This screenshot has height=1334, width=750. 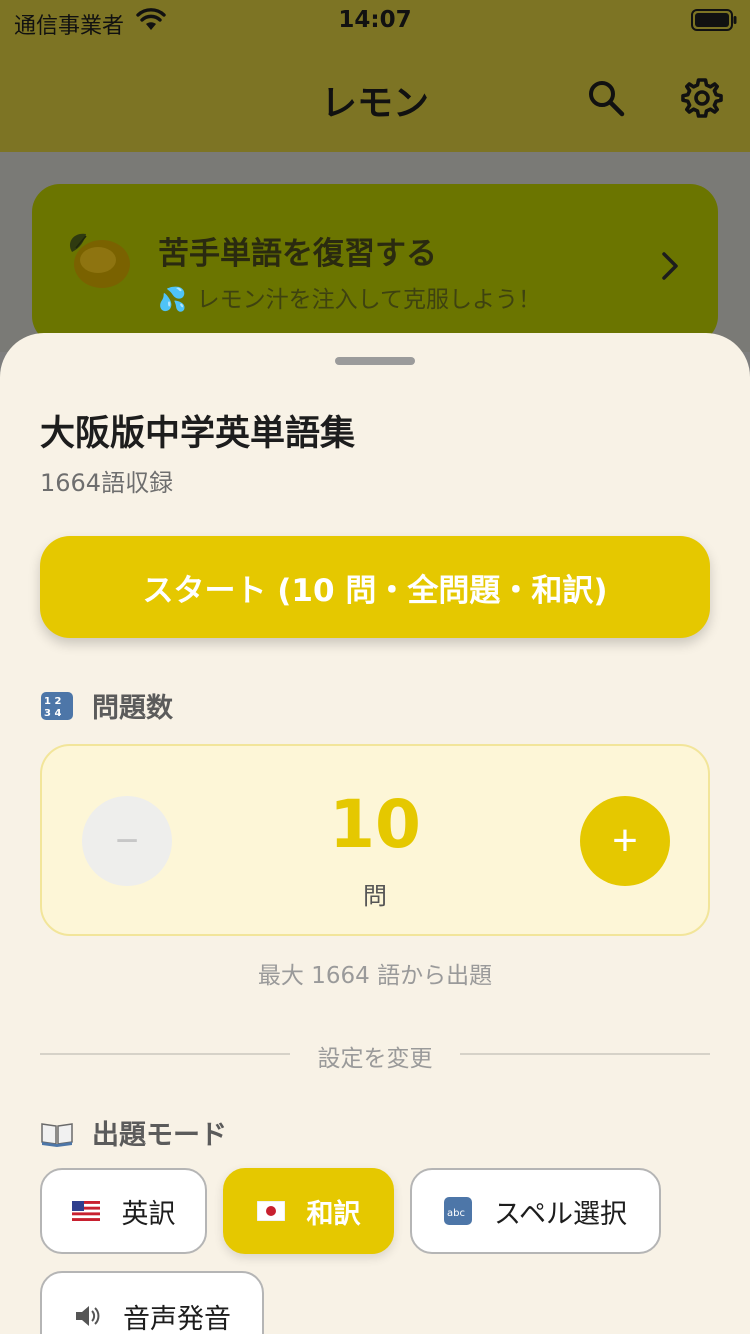 I want to click on mode-label: 出題モード, so click(x=159, y=1135).